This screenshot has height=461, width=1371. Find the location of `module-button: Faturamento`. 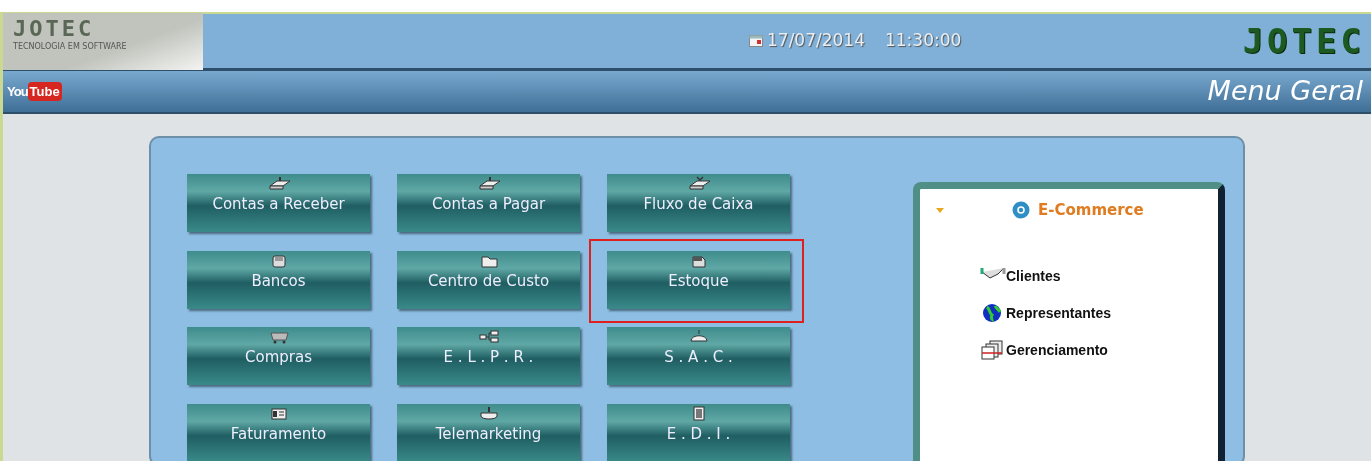

module-button: Faturamento is located at coordinates (278, 432).